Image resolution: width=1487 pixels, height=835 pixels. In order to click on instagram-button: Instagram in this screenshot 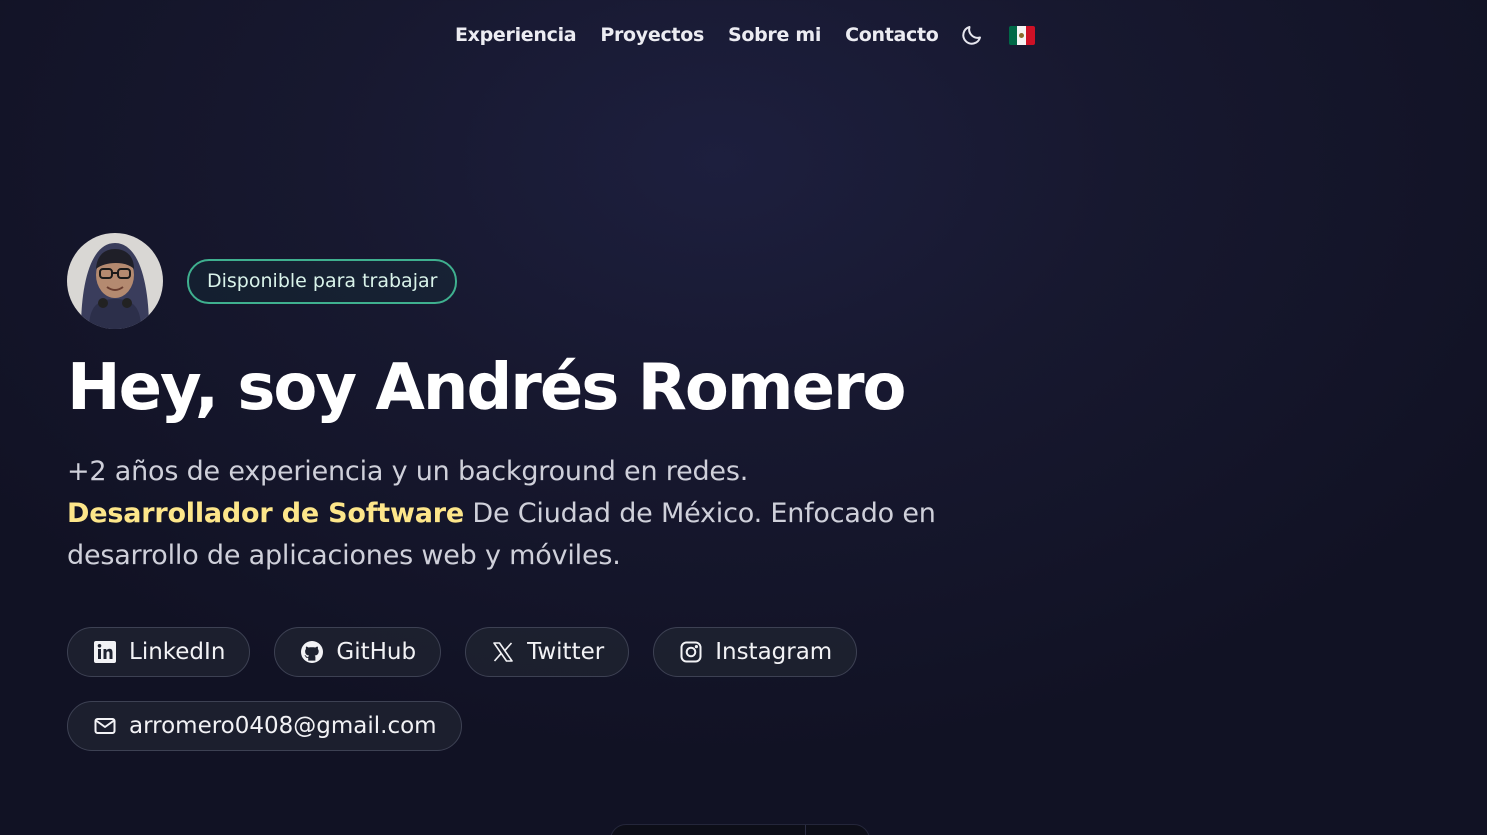, I will do `click(755, 652)`.